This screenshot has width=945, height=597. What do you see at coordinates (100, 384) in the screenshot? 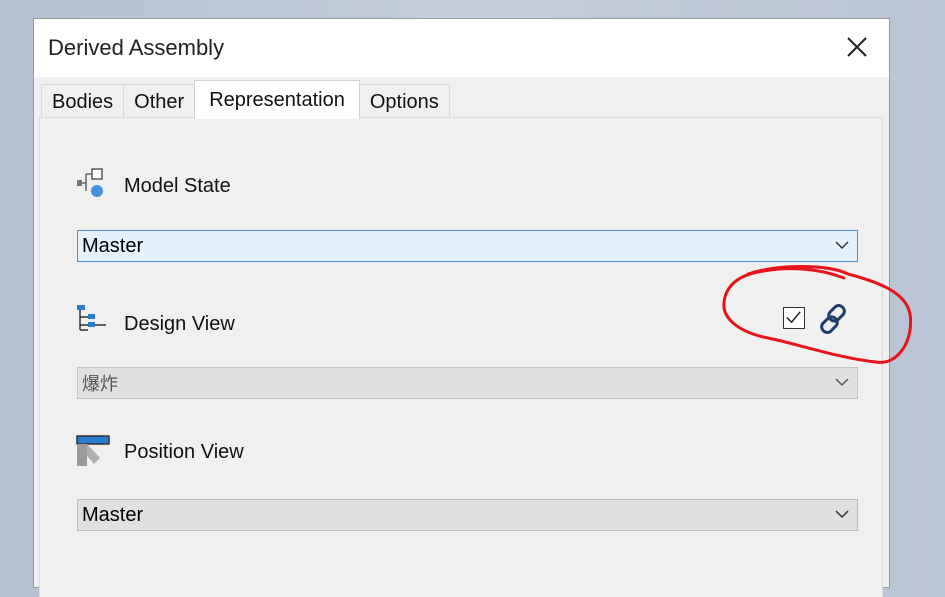
I see `design-view-value: 爆炸` at bounding box center [100, 384].